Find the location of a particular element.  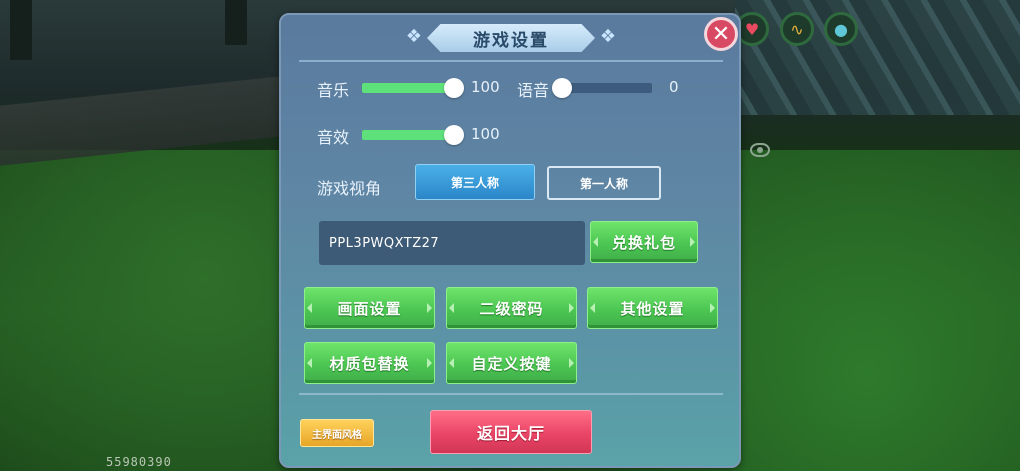

dialog-title: 游戏设置 is located at coordinates (511, 38).